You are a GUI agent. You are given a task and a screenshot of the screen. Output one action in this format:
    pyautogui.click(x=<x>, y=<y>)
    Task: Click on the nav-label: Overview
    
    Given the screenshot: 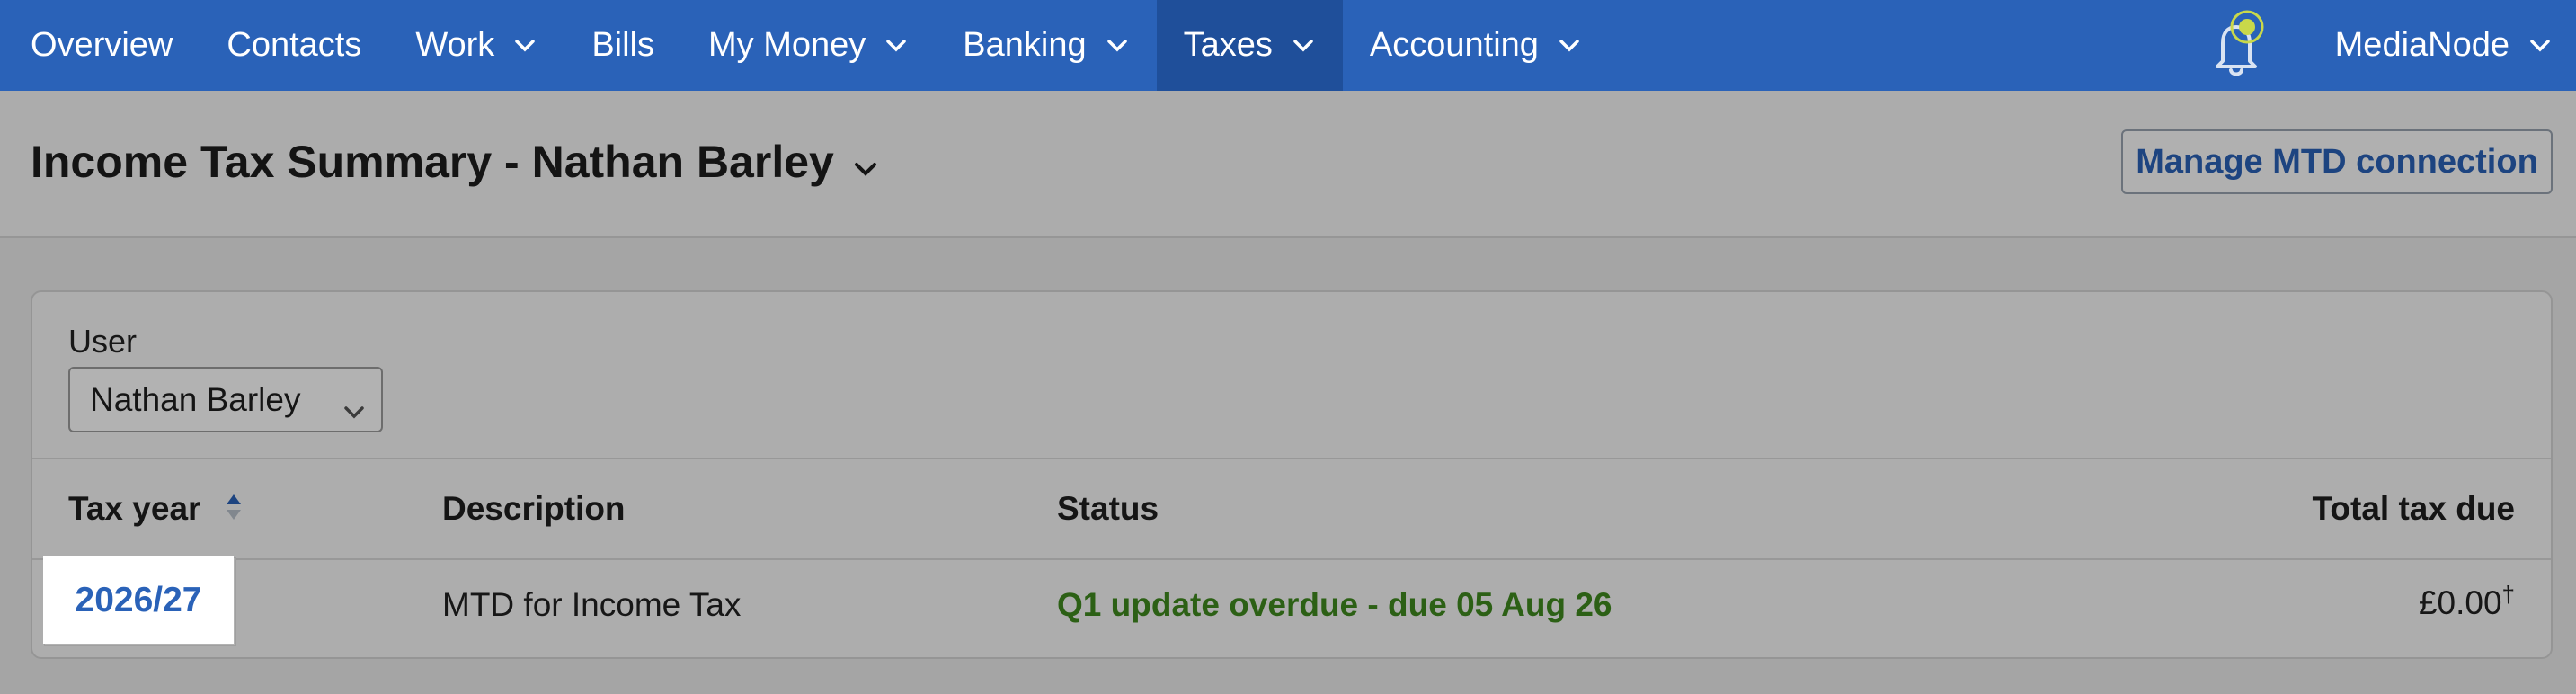 What is the action you would take?
    pyautogui.click(x=102, y=45)
    